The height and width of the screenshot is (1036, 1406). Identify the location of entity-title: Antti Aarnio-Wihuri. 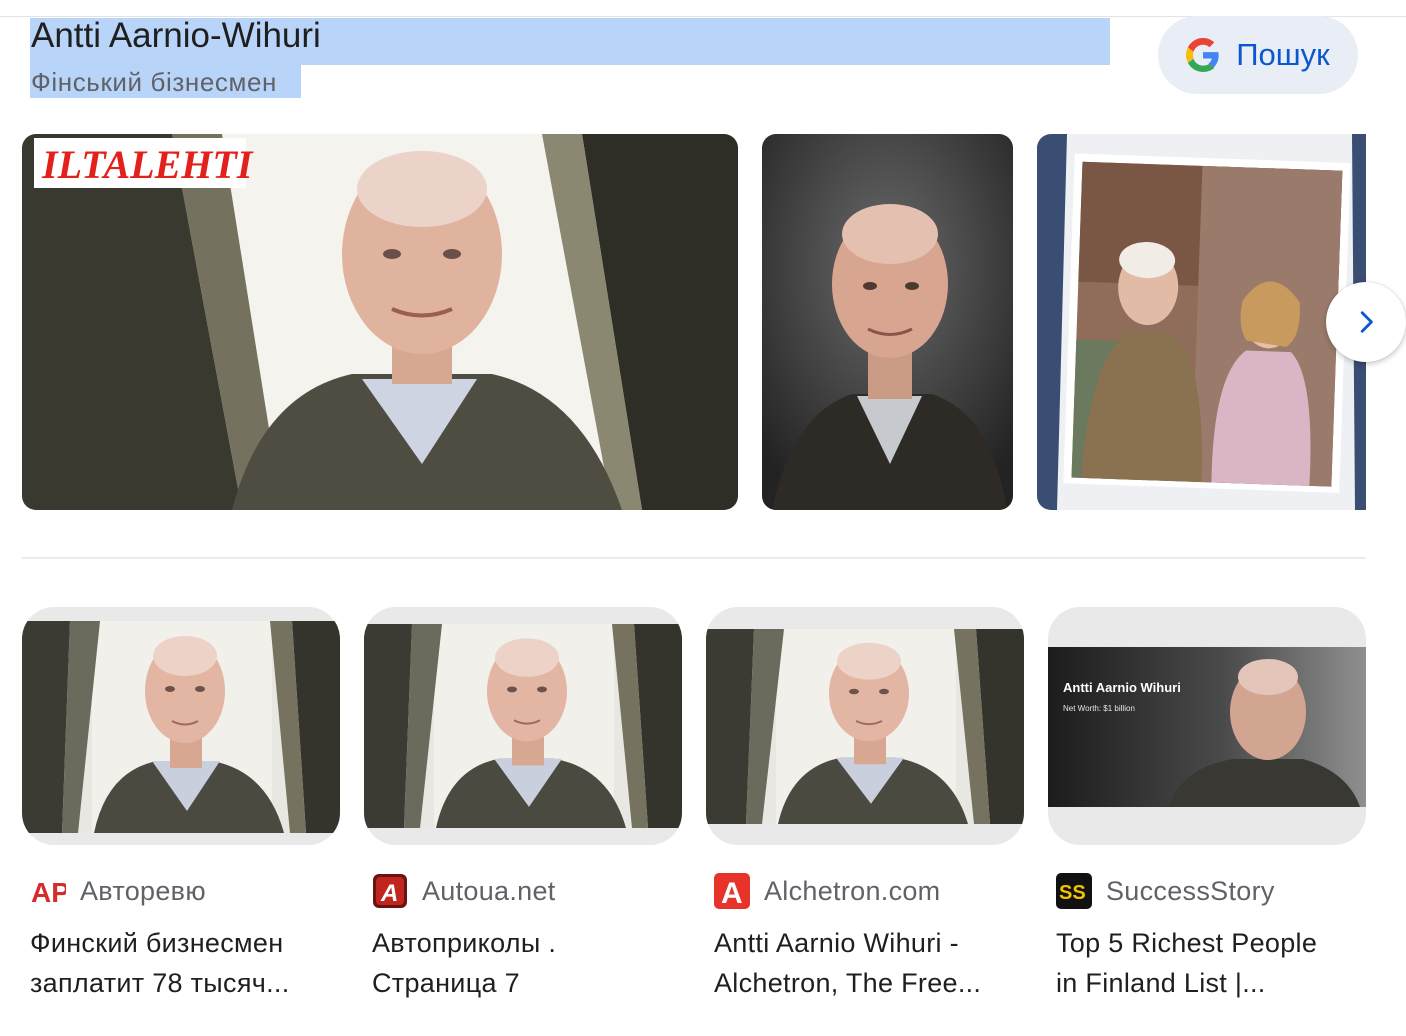
(176, 36).